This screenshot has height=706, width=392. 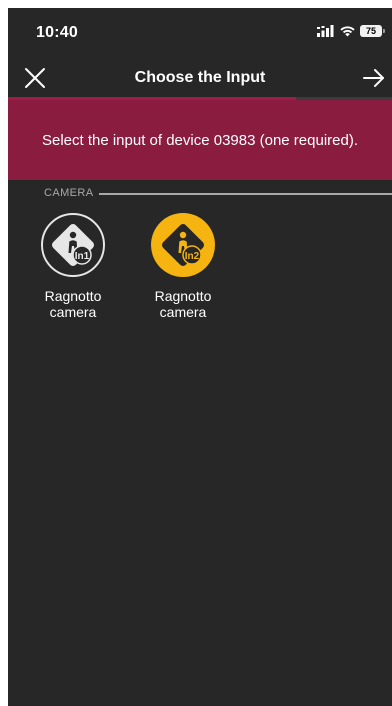 I want to click on section-header: CAMERA, so click(x=218, y=193).